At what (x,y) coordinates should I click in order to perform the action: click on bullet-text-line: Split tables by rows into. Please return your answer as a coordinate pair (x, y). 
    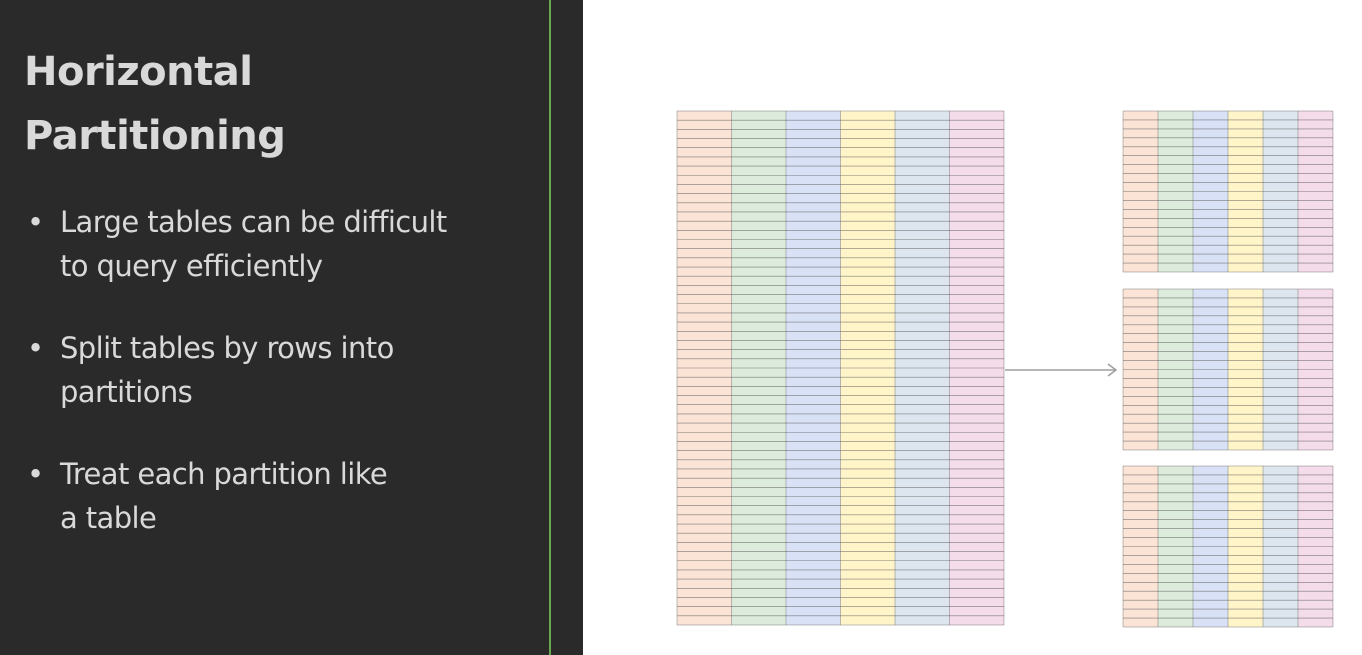
    Looking at the image, I should click on (227, 348).